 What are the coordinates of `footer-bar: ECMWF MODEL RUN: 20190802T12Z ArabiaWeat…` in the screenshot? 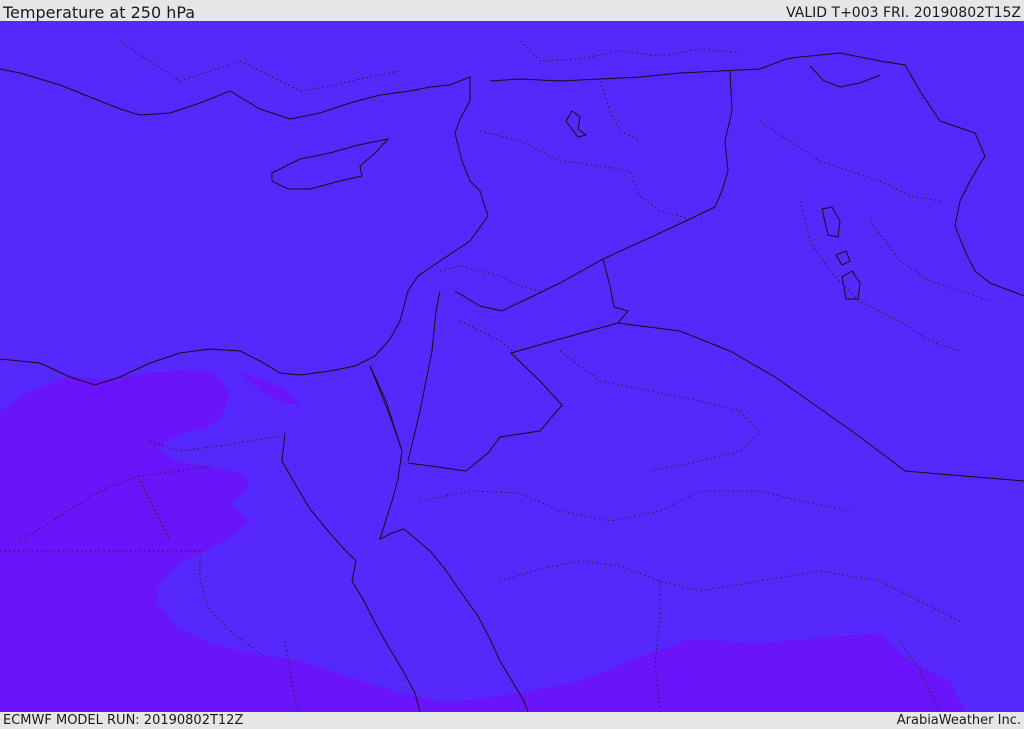 It's located at (512, 720).